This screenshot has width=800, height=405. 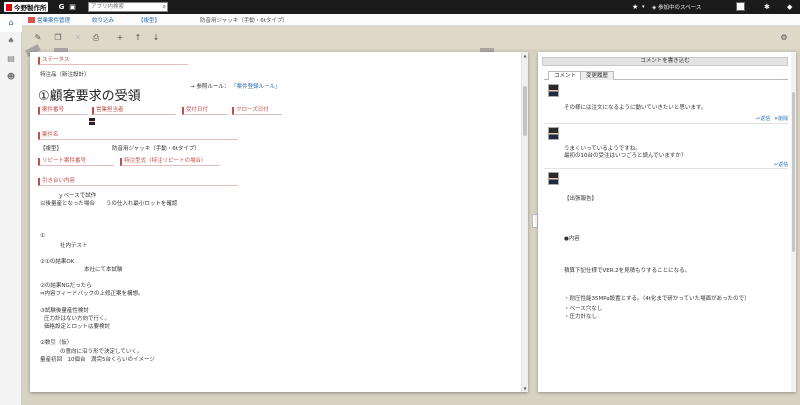 I want to click on case-name-value: 防音用ジャッキ（手動・6tタイプ）, so click(x=156, y=149).